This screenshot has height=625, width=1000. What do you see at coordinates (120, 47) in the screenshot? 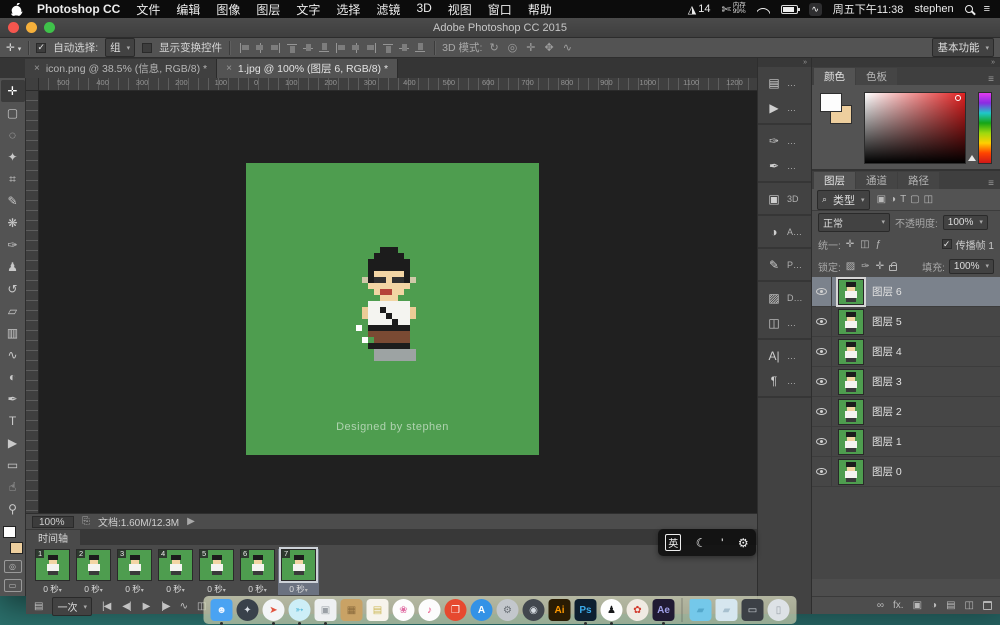
I see `auto-select-dropdown: 组 ▾` at bounding box center [120, 47].